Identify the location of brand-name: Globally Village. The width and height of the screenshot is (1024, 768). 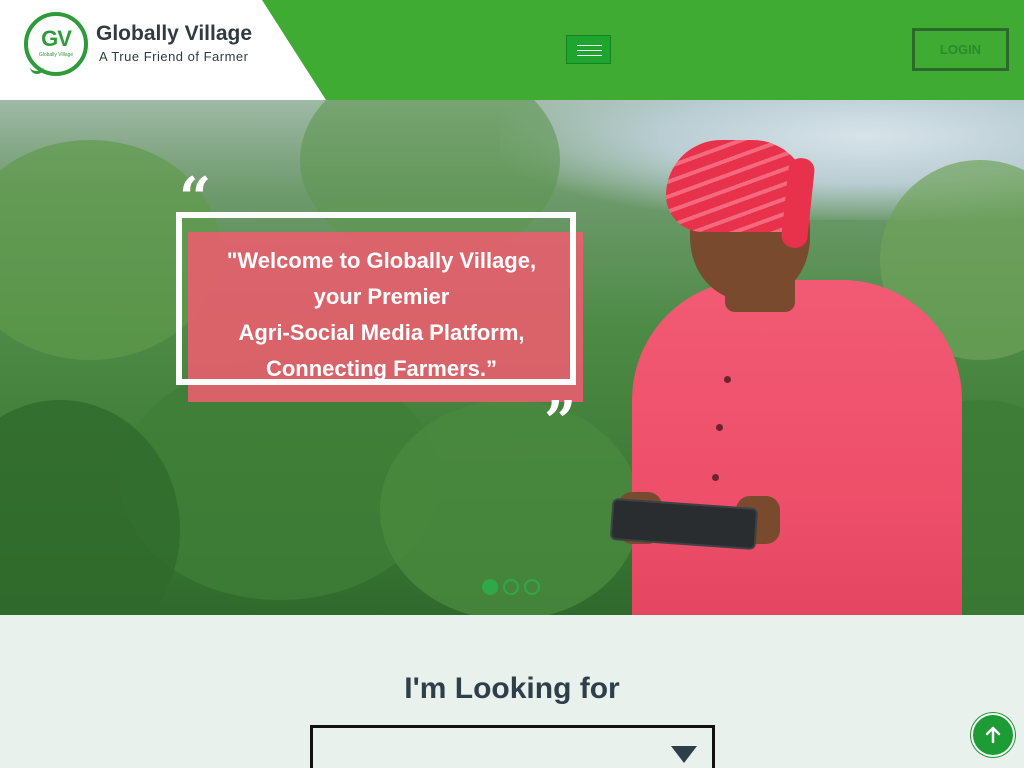
(174, 34).